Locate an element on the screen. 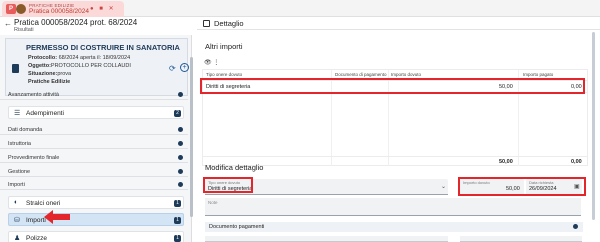 Image resolution: width=600 pixels, height=242 pixels. detail-header: Dettaglio is located at coordinates (398, 23).